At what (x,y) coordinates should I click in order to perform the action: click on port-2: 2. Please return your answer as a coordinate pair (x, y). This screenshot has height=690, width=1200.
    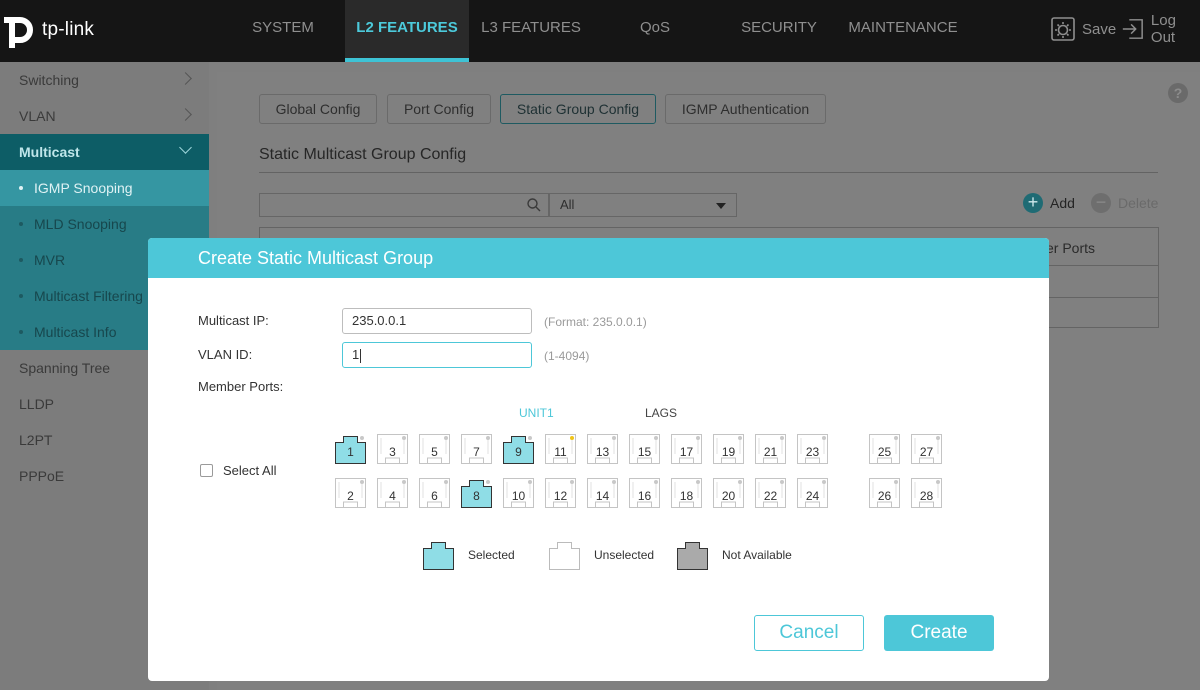
    Looking at the image, I should click on (350, 493).